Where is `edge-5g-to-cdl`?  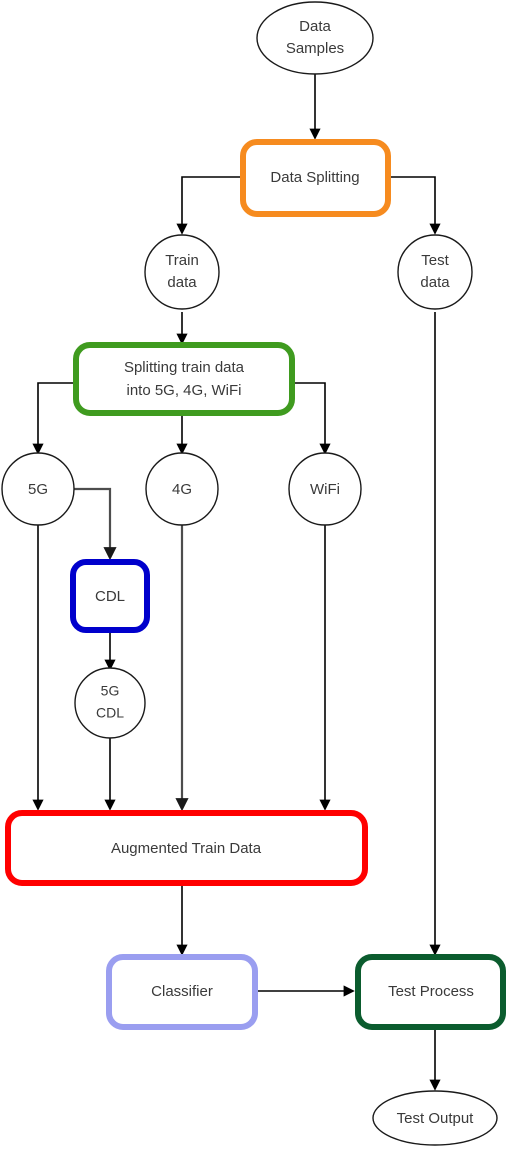
edge-5g-to-cdl is located at coordinates (93, 524).